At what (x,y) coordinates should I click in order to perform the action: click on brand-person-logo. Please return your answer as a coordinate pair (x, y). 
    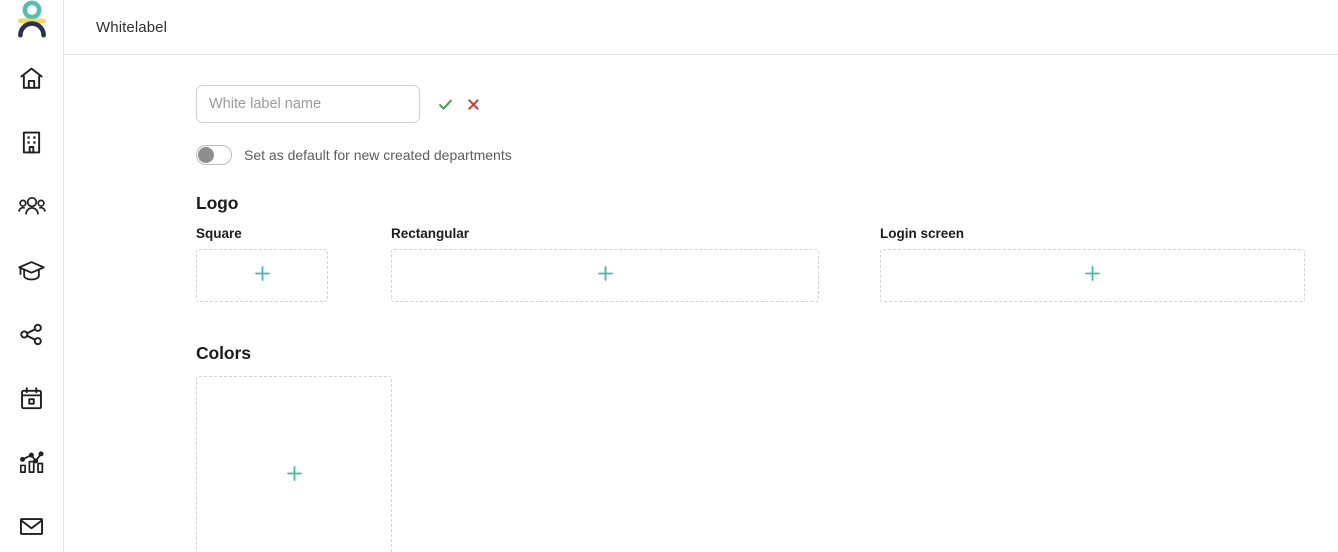
    Looking at the image, I should click on (31, 19).